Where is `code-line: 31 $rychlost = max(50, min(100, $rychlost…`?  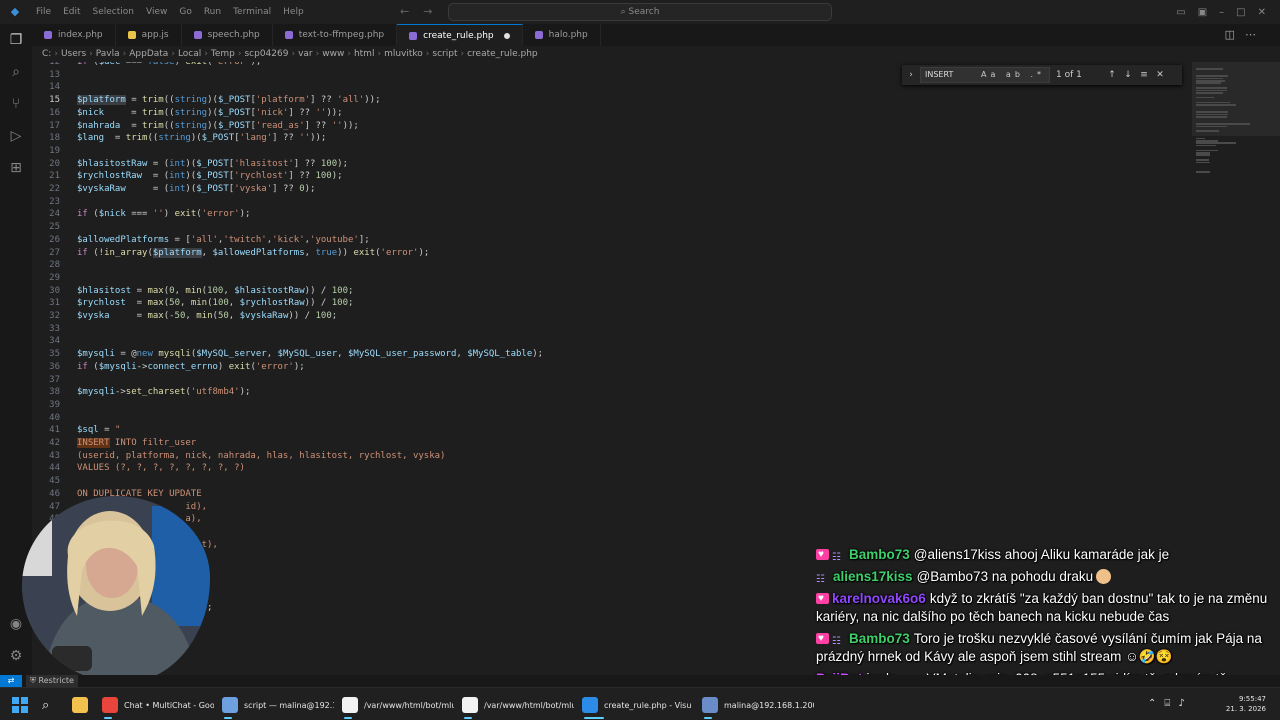 code-line: 31 $rychlost = max(50, min(100, $rychlost… is located at coordinates (192, 303).